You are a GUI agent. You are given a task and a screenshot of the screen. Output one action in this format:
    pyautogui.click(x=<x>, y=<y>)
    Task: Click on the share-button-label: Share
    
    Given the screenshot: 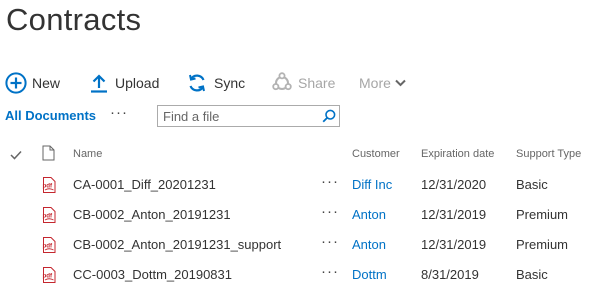 What is the action you would take?
    pyautogui.click(x=317, y=83)
    